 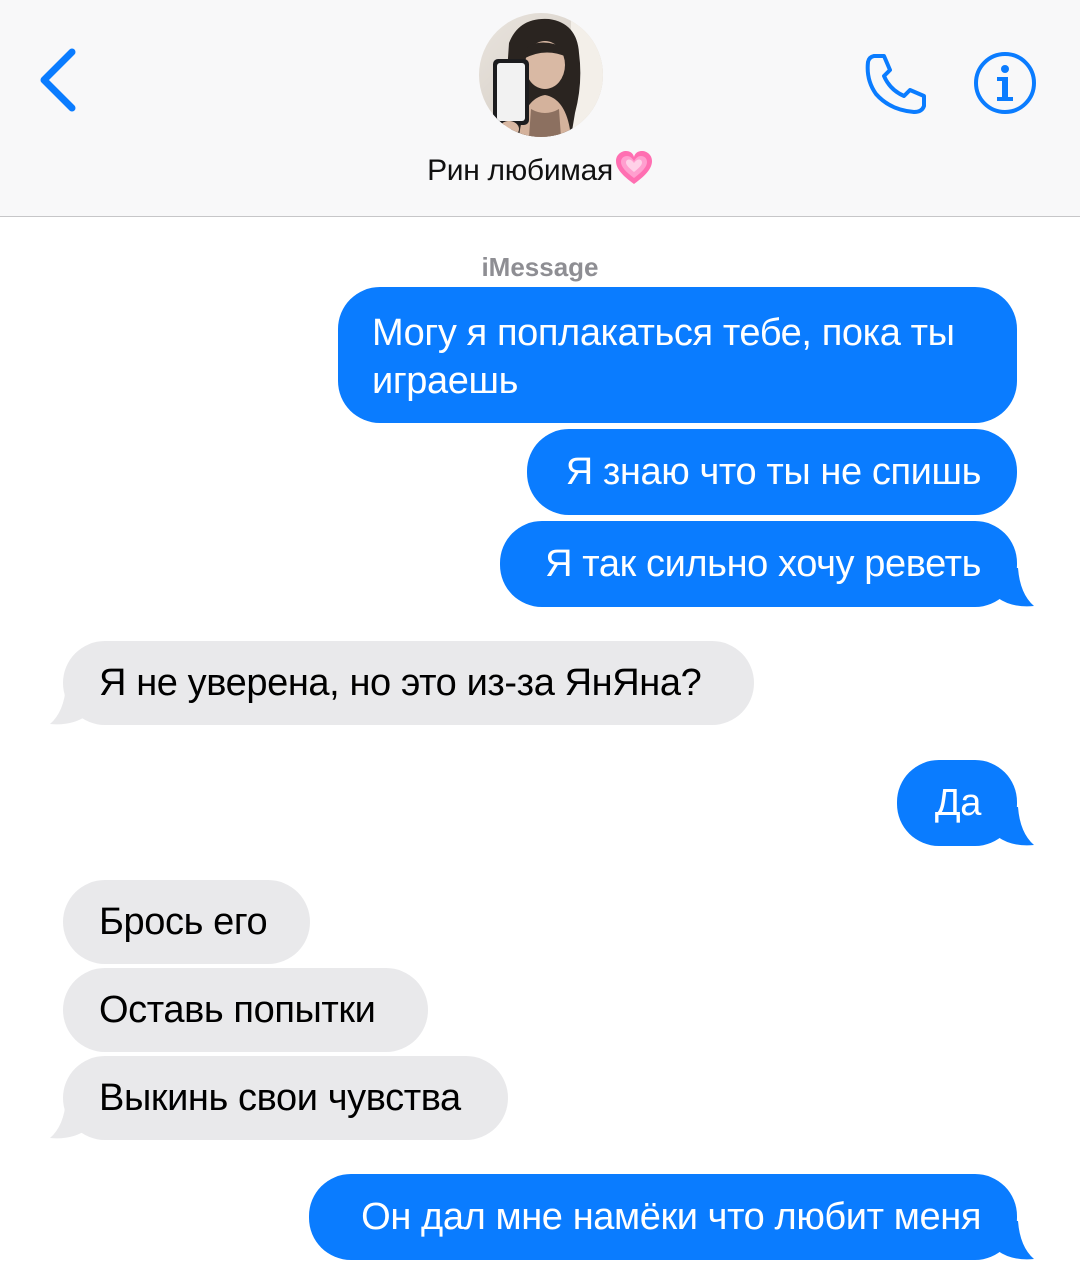 I want to click on outgoing-message: Могу я поплакаться тебе, пока ты играешь, so click(x=677, y=355).